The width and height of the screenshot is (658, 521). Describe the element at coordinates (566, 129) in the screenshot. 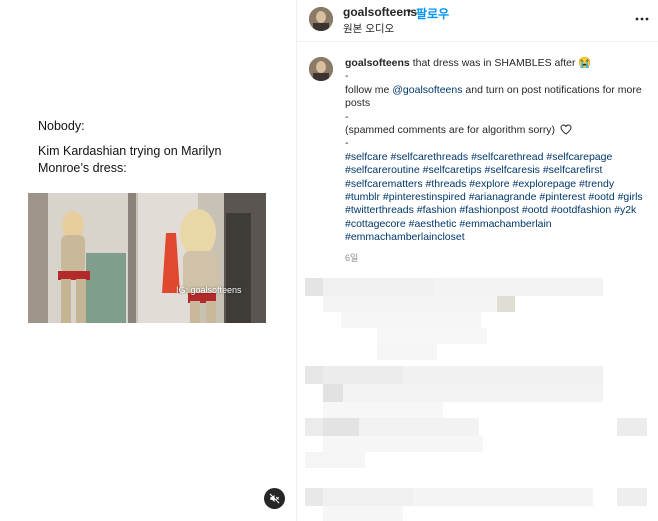

I see `heart-icon` at that location.